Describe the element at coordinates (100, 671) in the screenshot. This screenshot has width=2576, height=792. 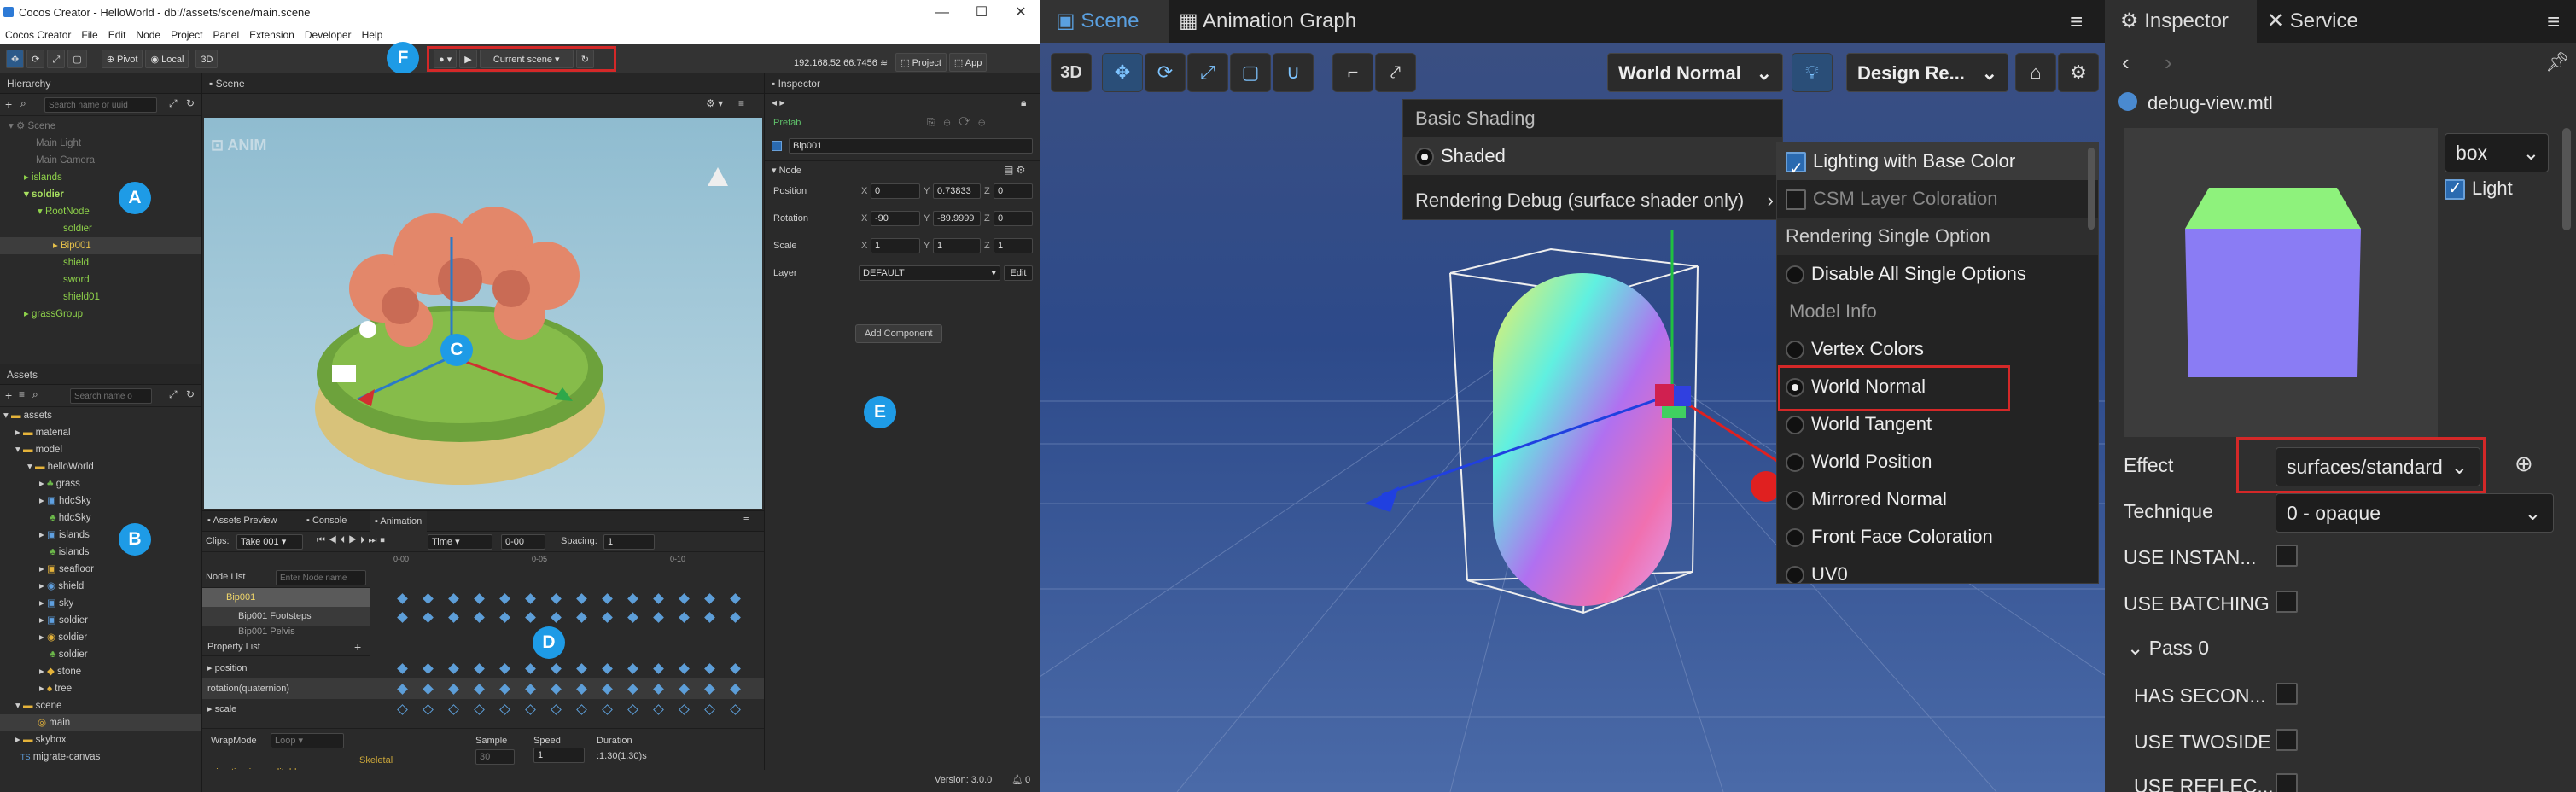
I see `asset-stone: ▸ ◆ stone` at that location.